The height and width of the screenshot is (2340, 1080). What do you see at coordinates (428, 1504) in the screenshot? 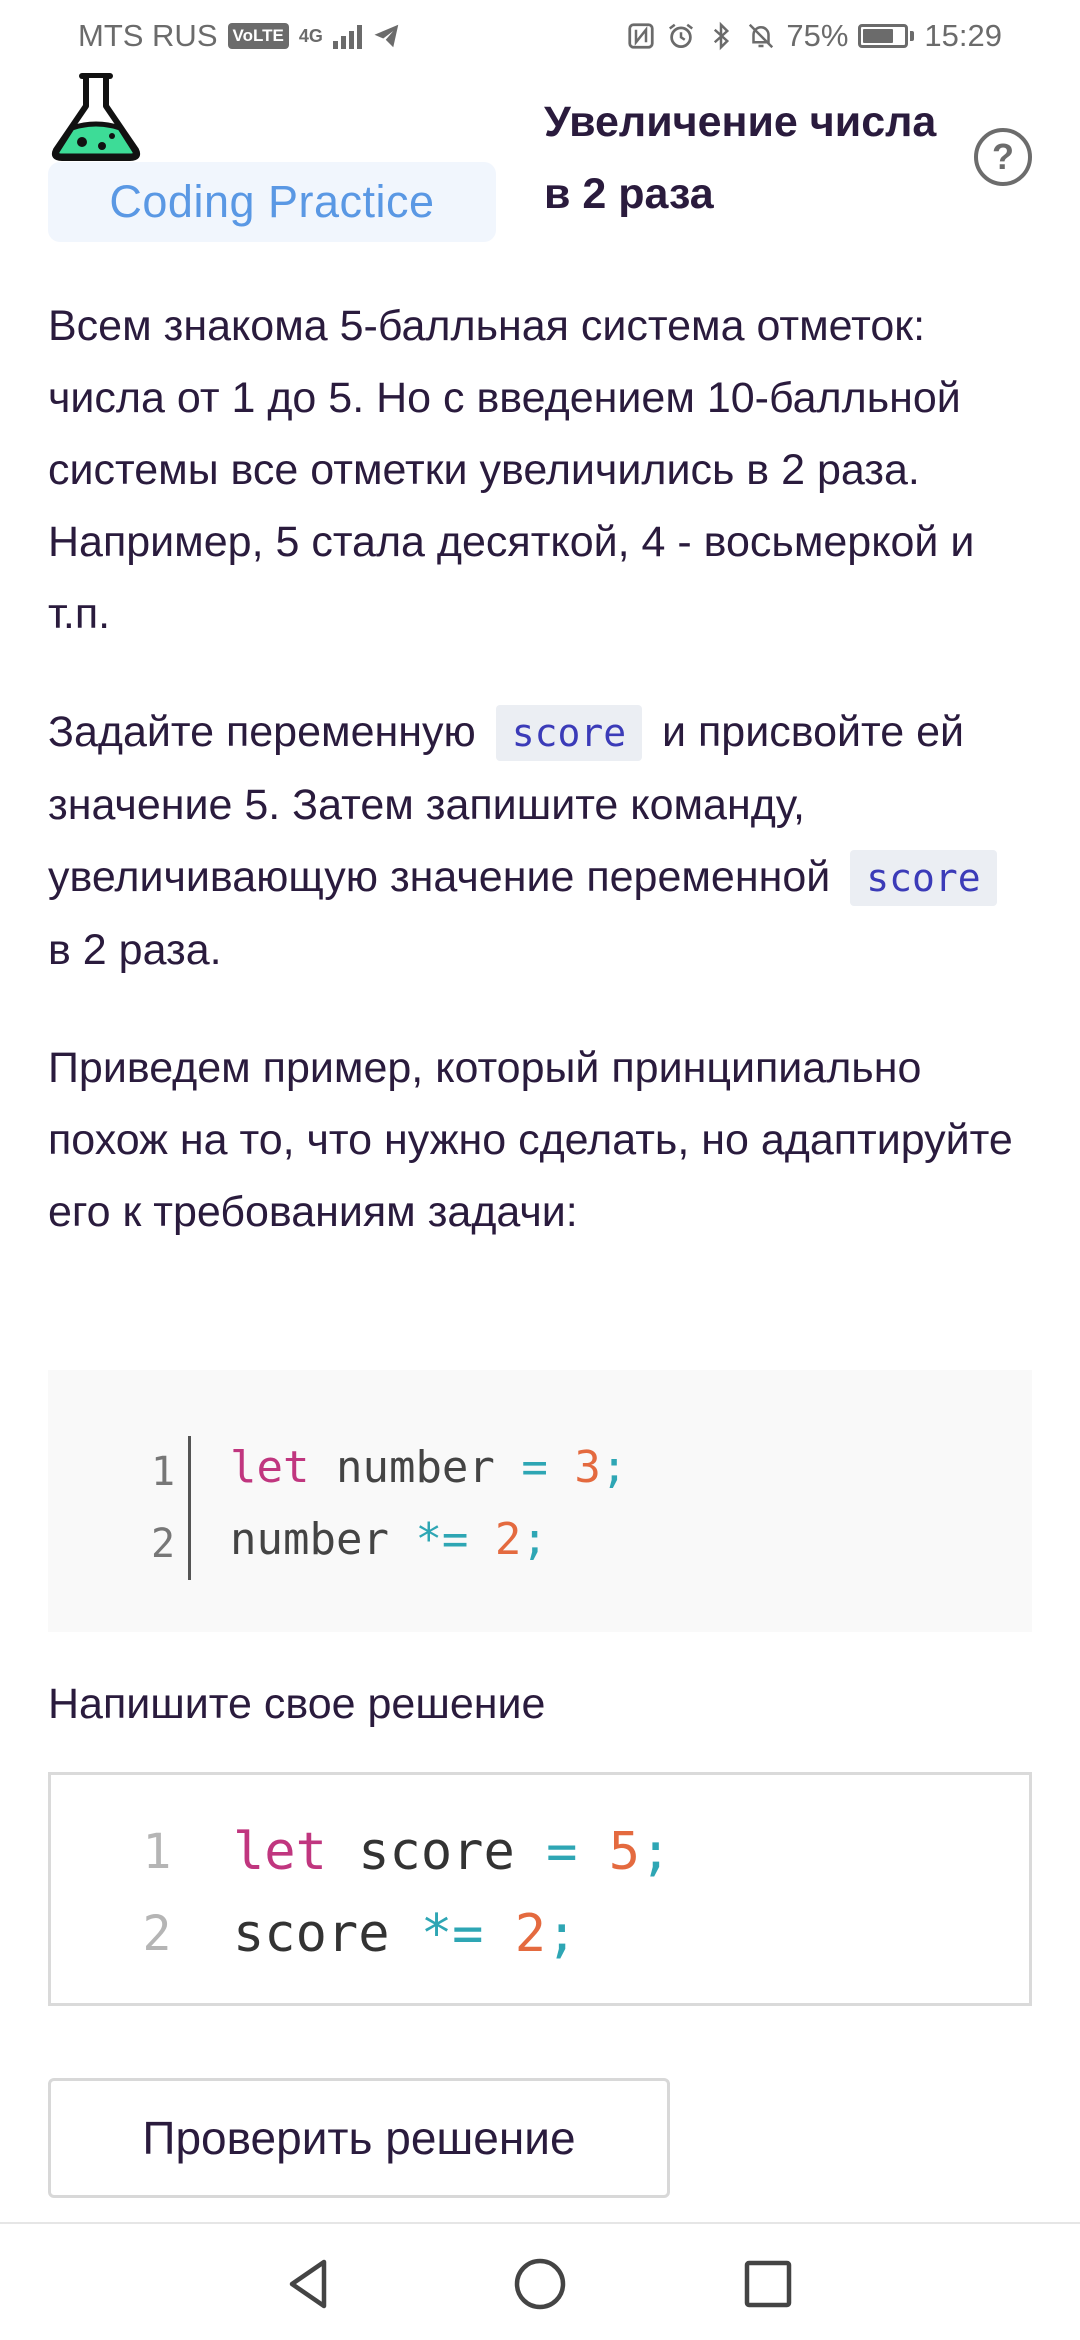
I see `example-code: let number = 3; number *= 2;` at bounding box center [428, 1504].